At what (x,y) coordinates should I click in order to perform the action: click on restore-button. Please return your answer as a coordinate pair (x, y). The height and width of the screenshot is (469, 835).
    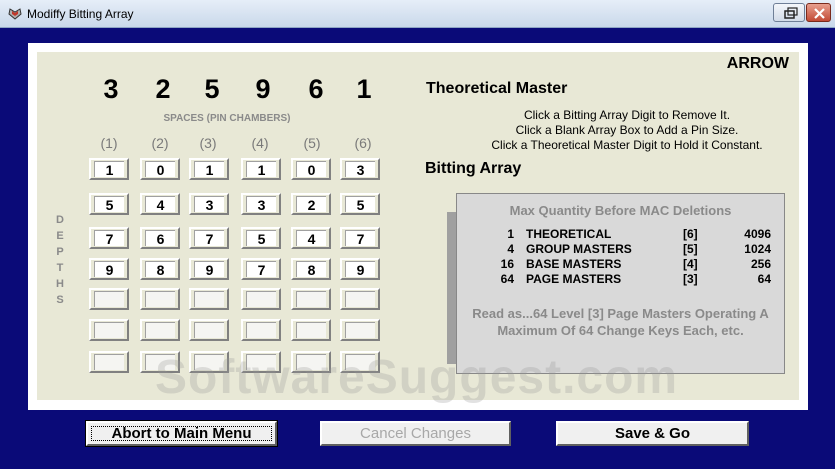
    Looking at the image, I should click on (789, 12).